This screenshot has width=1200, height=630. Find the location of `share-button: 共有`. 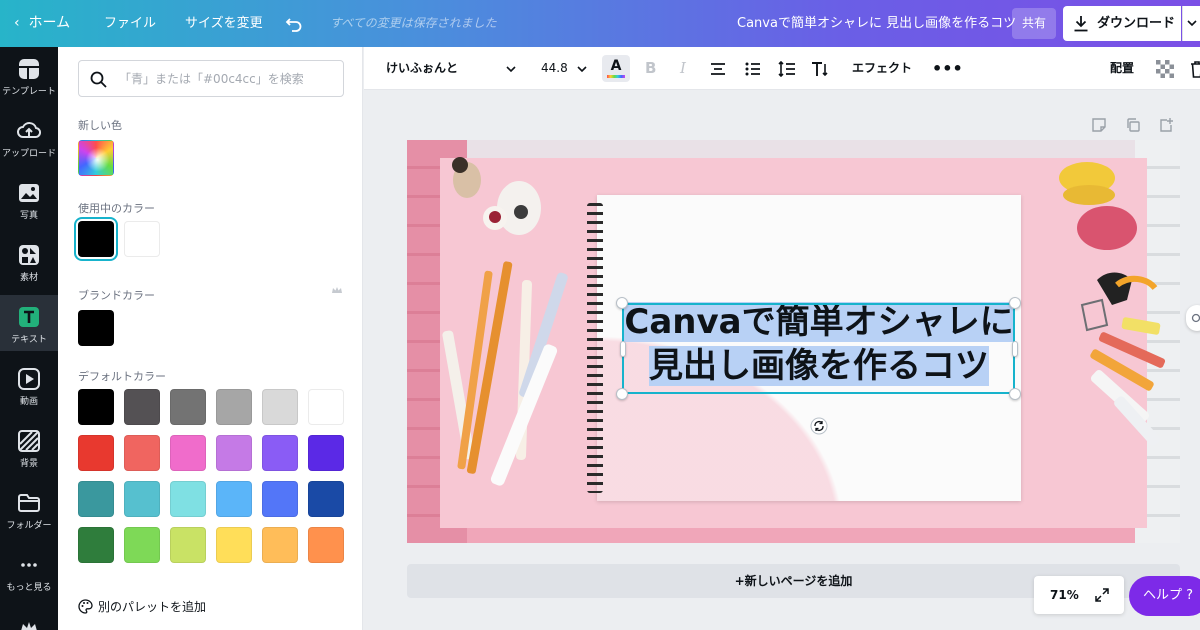

share-button: 共有 is located at coordinates (1034, 23).